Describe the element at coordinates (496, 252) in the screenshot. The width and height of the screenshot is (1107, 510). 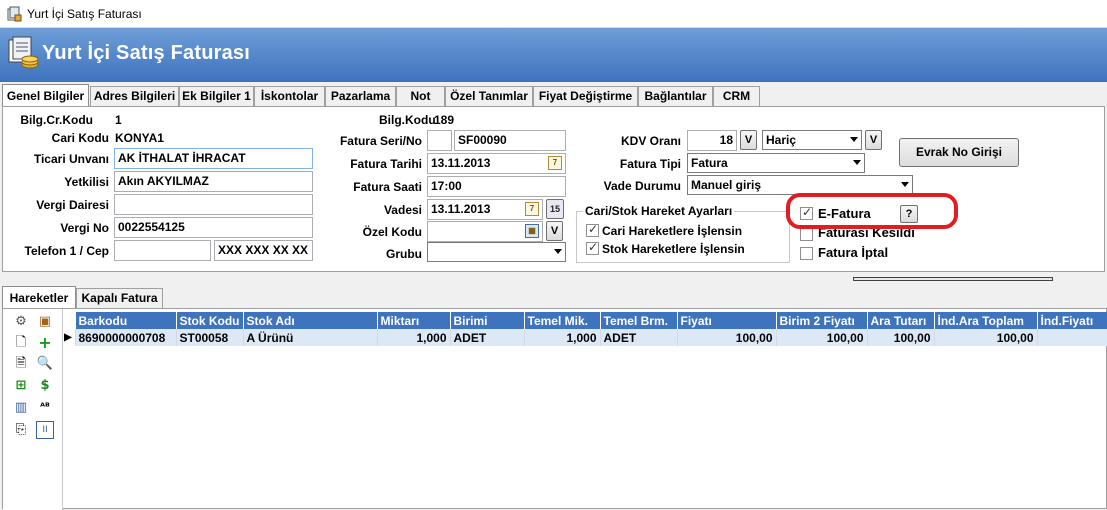
I see `grubu-select` at that location.